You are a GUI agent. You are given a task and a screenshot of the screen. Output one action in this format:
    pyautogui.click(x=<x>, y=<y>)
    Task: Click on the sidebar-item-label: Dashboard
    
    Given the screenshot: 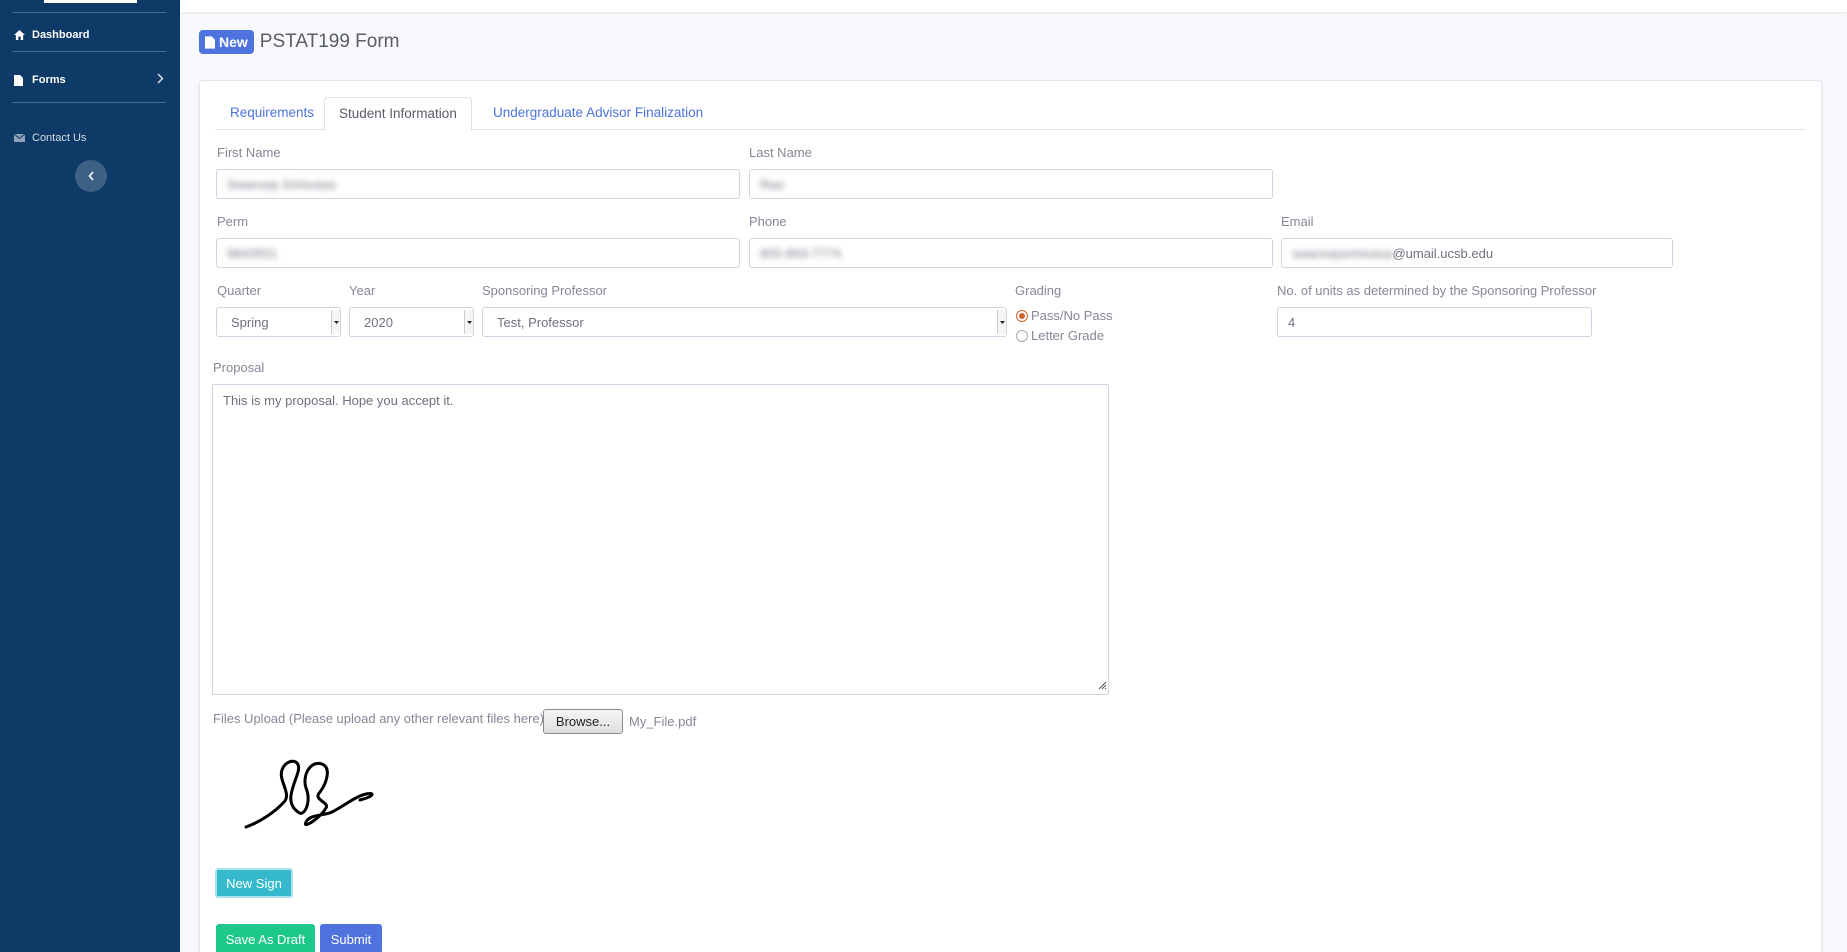 What is the action you would take?
    pyautogui.click(x=61, y=35)
    